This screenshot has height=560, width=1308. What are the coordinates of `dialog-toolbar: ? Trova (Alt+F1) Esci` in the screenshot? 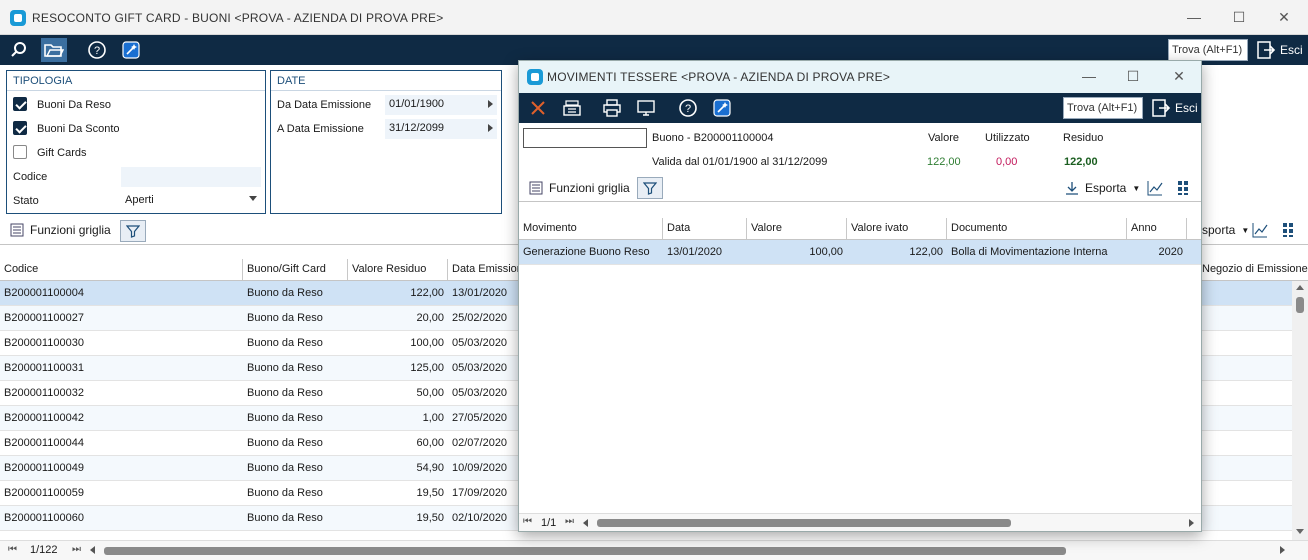 It's located at (860, 108).